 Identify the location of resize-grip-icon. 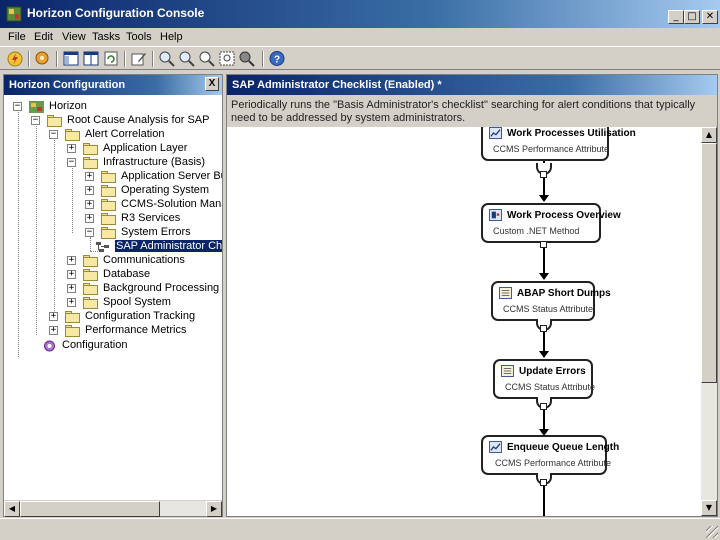
(712, 532).